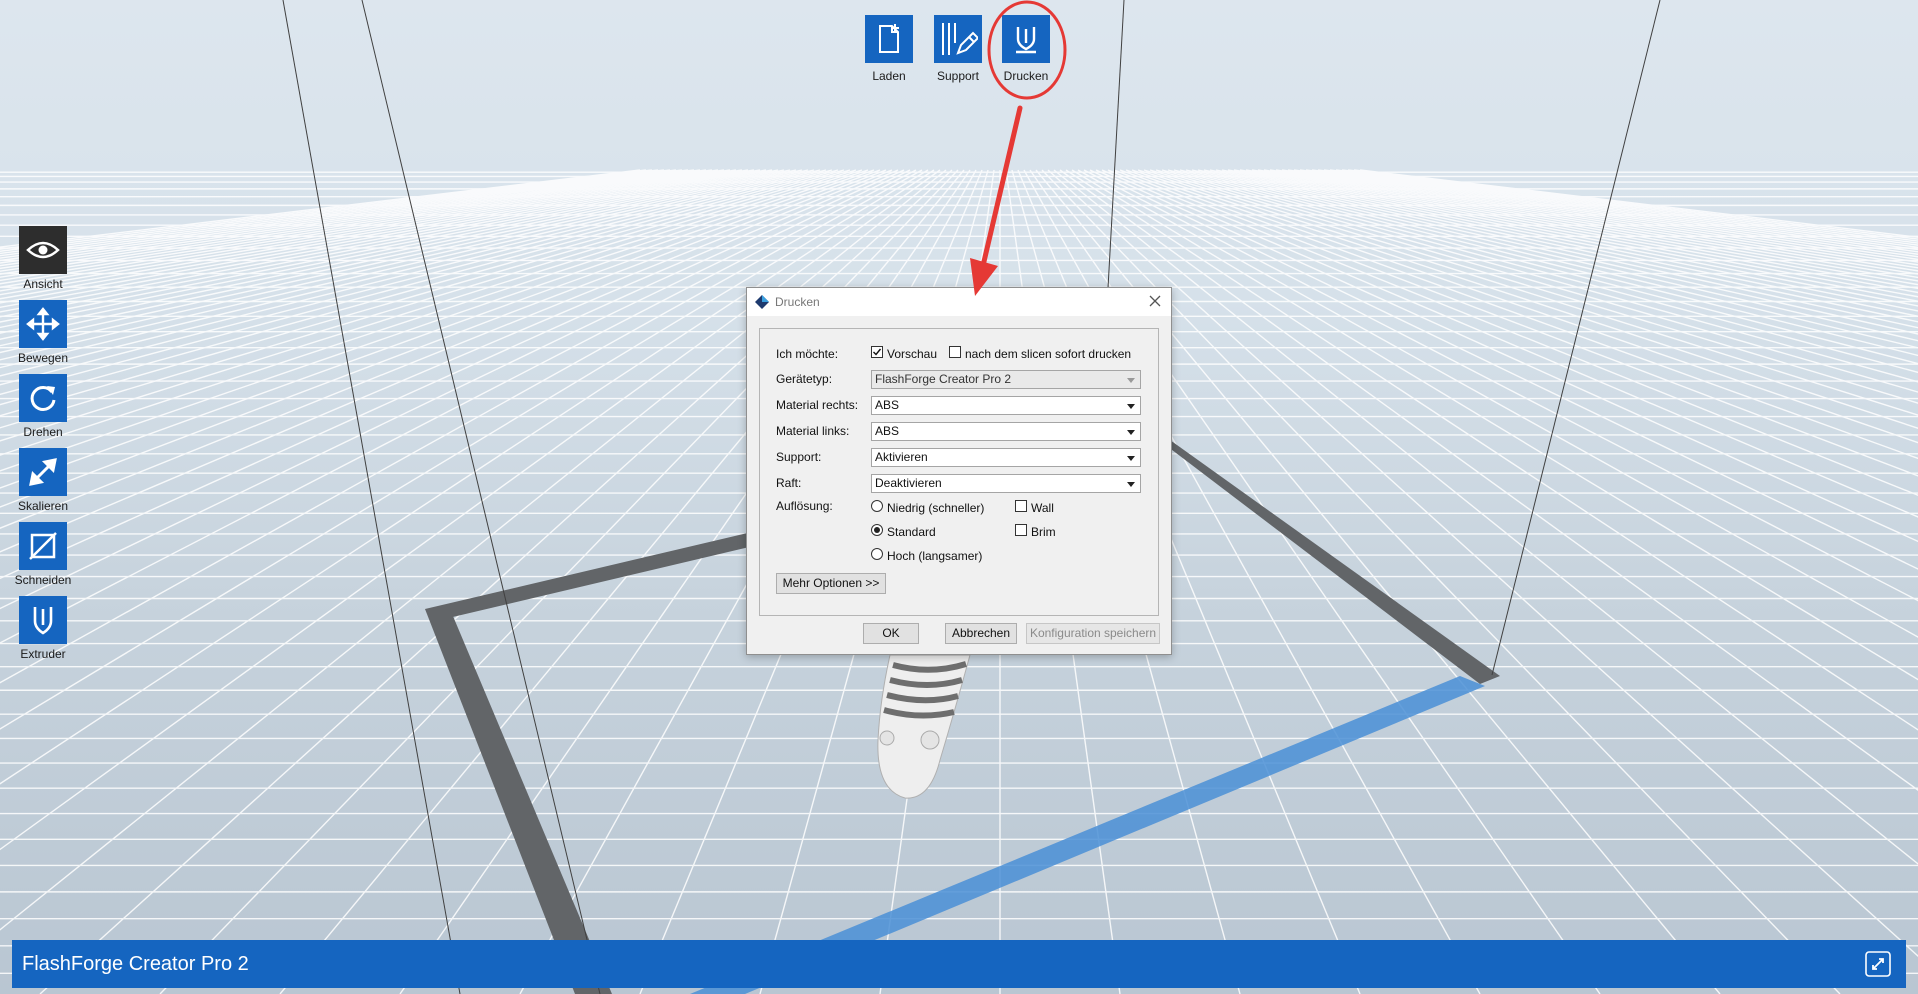 The height and width of the screenshot is (994, 1918). I want to click on ok-button: OK, so click(891, 633).